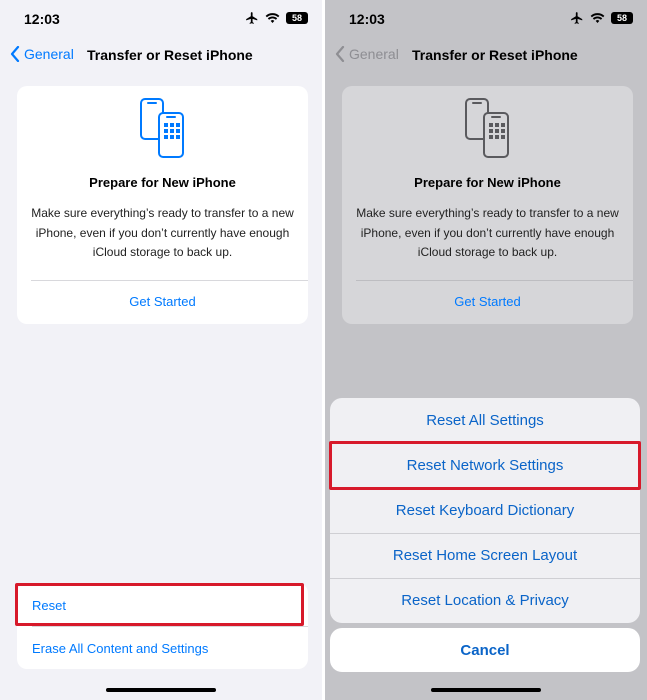 The width and height of the screenshot is (647, 700). I want to click on reset-keyboard-dictionary-option: Reset Keyboard Dictionary, so click(485, 510).